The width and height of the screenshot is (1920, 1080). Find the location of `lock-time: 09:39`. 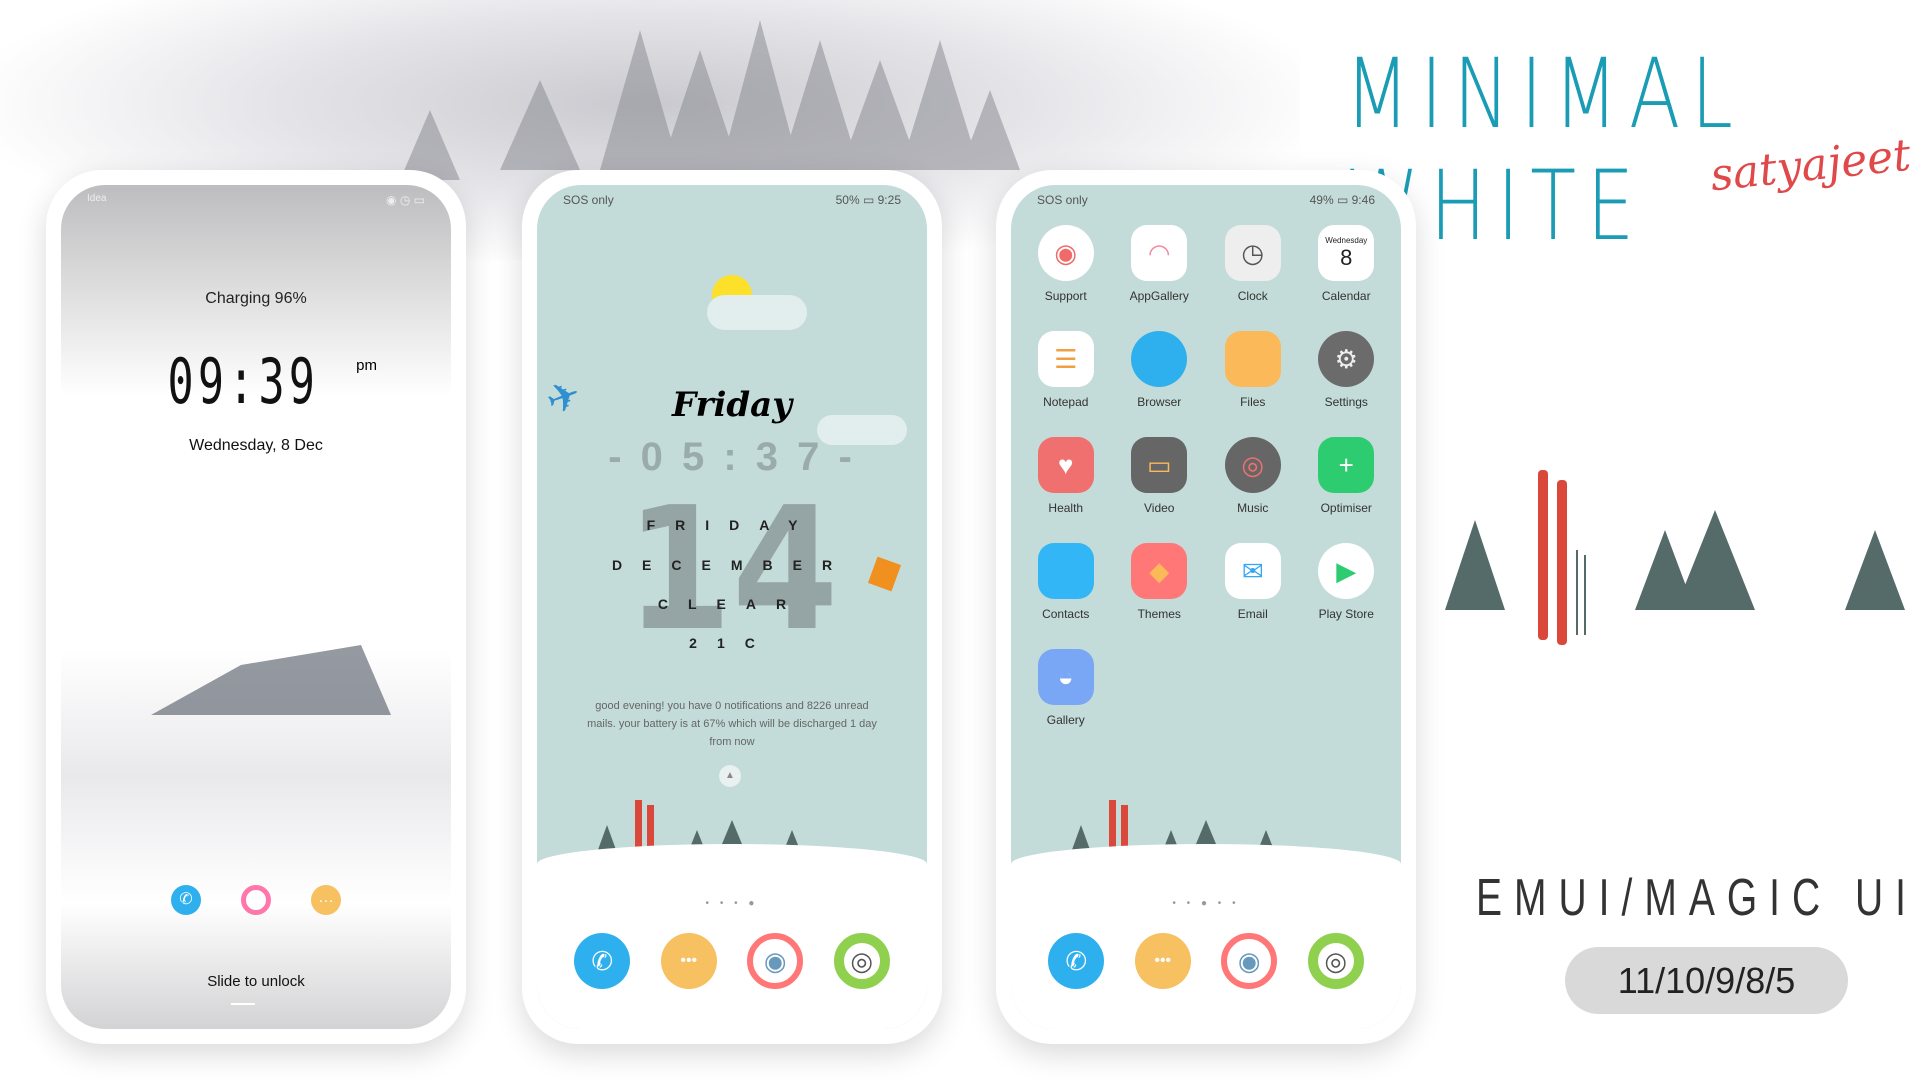

lock-time: 09:39 is located at coordinates (243, 381).